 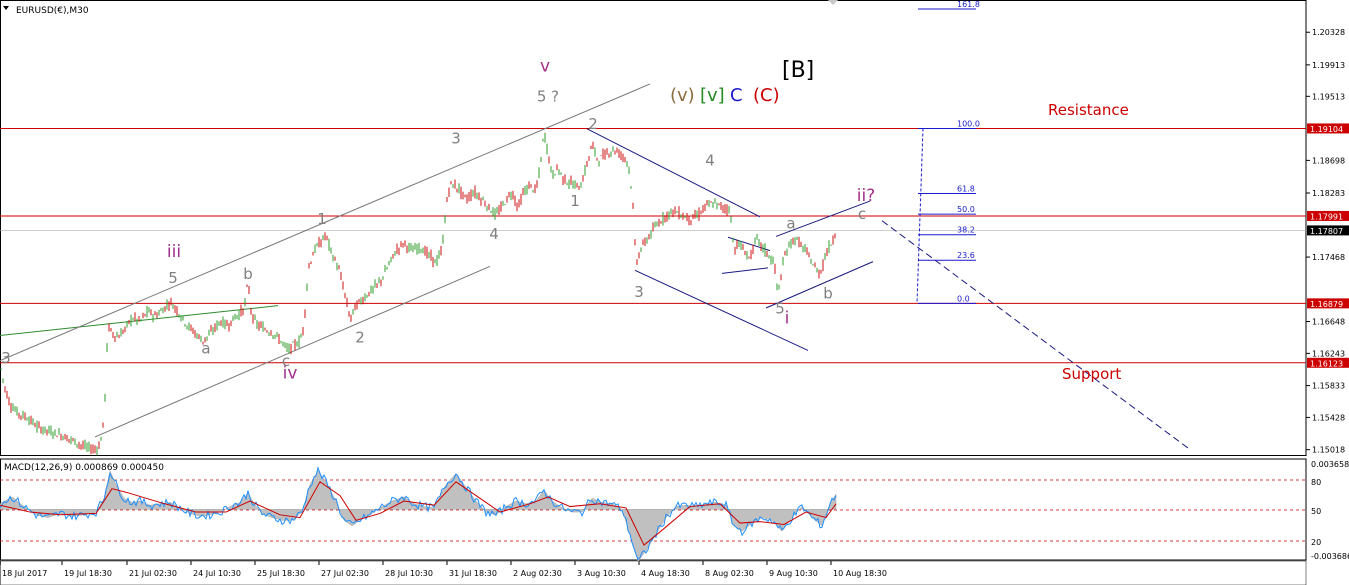 I want to click on x-tick-label: 3 Aug 10:30, so click(x=601, y=573).